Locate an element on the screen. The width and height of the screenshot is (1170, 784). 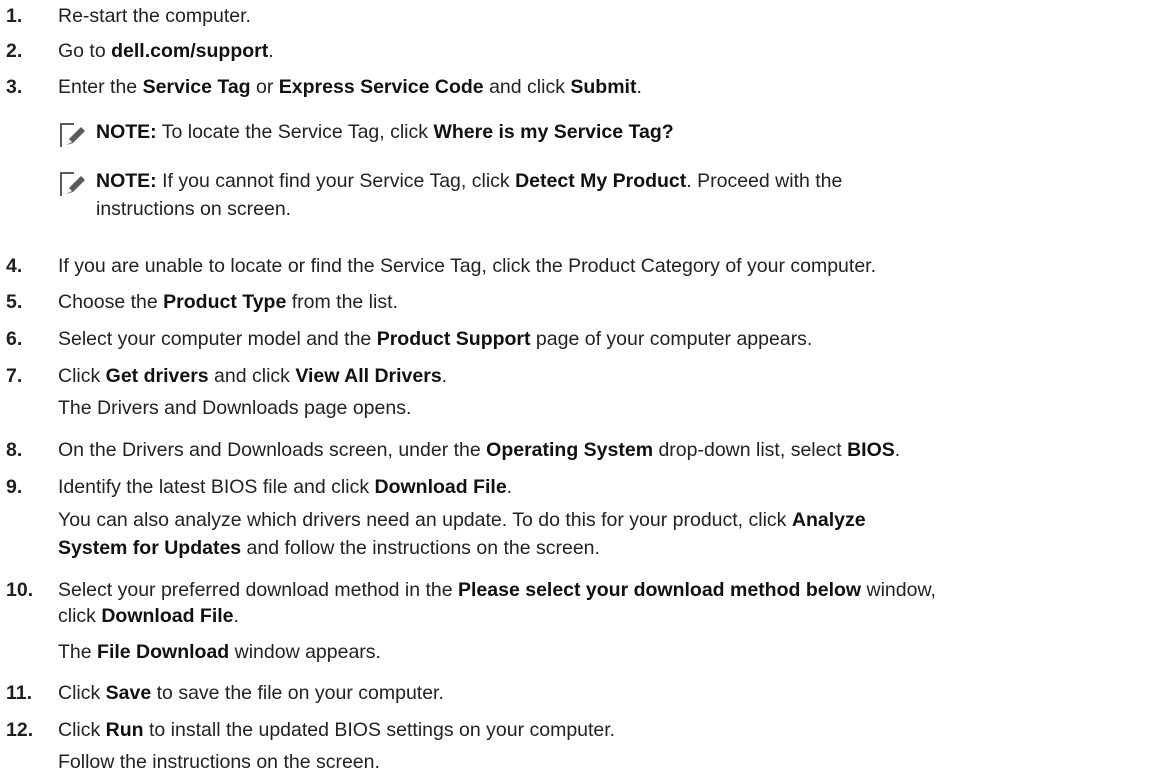
step-number: 12. is located at coordinates (20, 730).